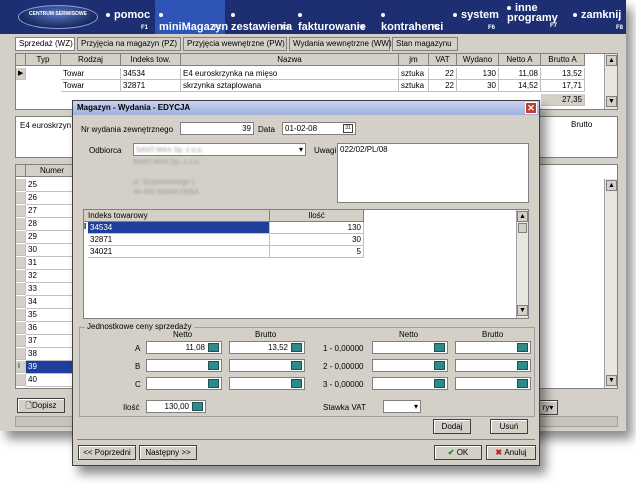 This screenshot has width=636, height=483. I want to click on cancel-button: ✖ Anuluj, so click(511, 452).